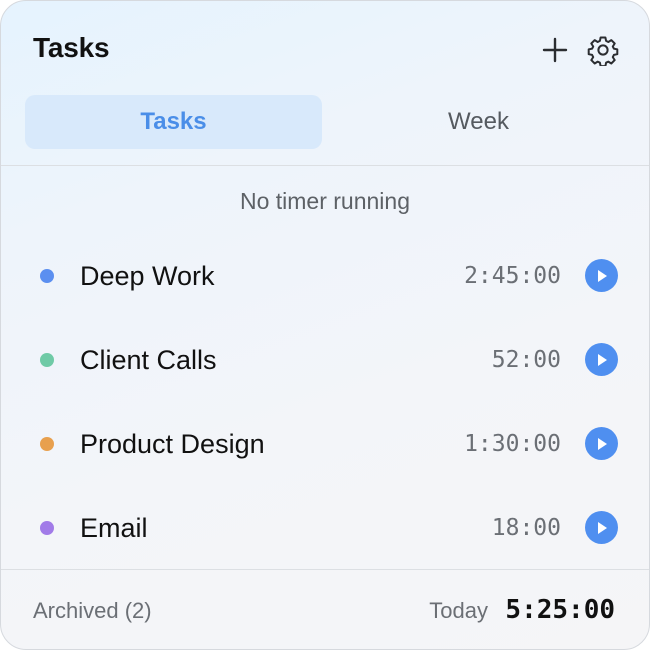 This screenshot has width=652, height=652. I want to click on task-time: 18:00, so click(526, 528).